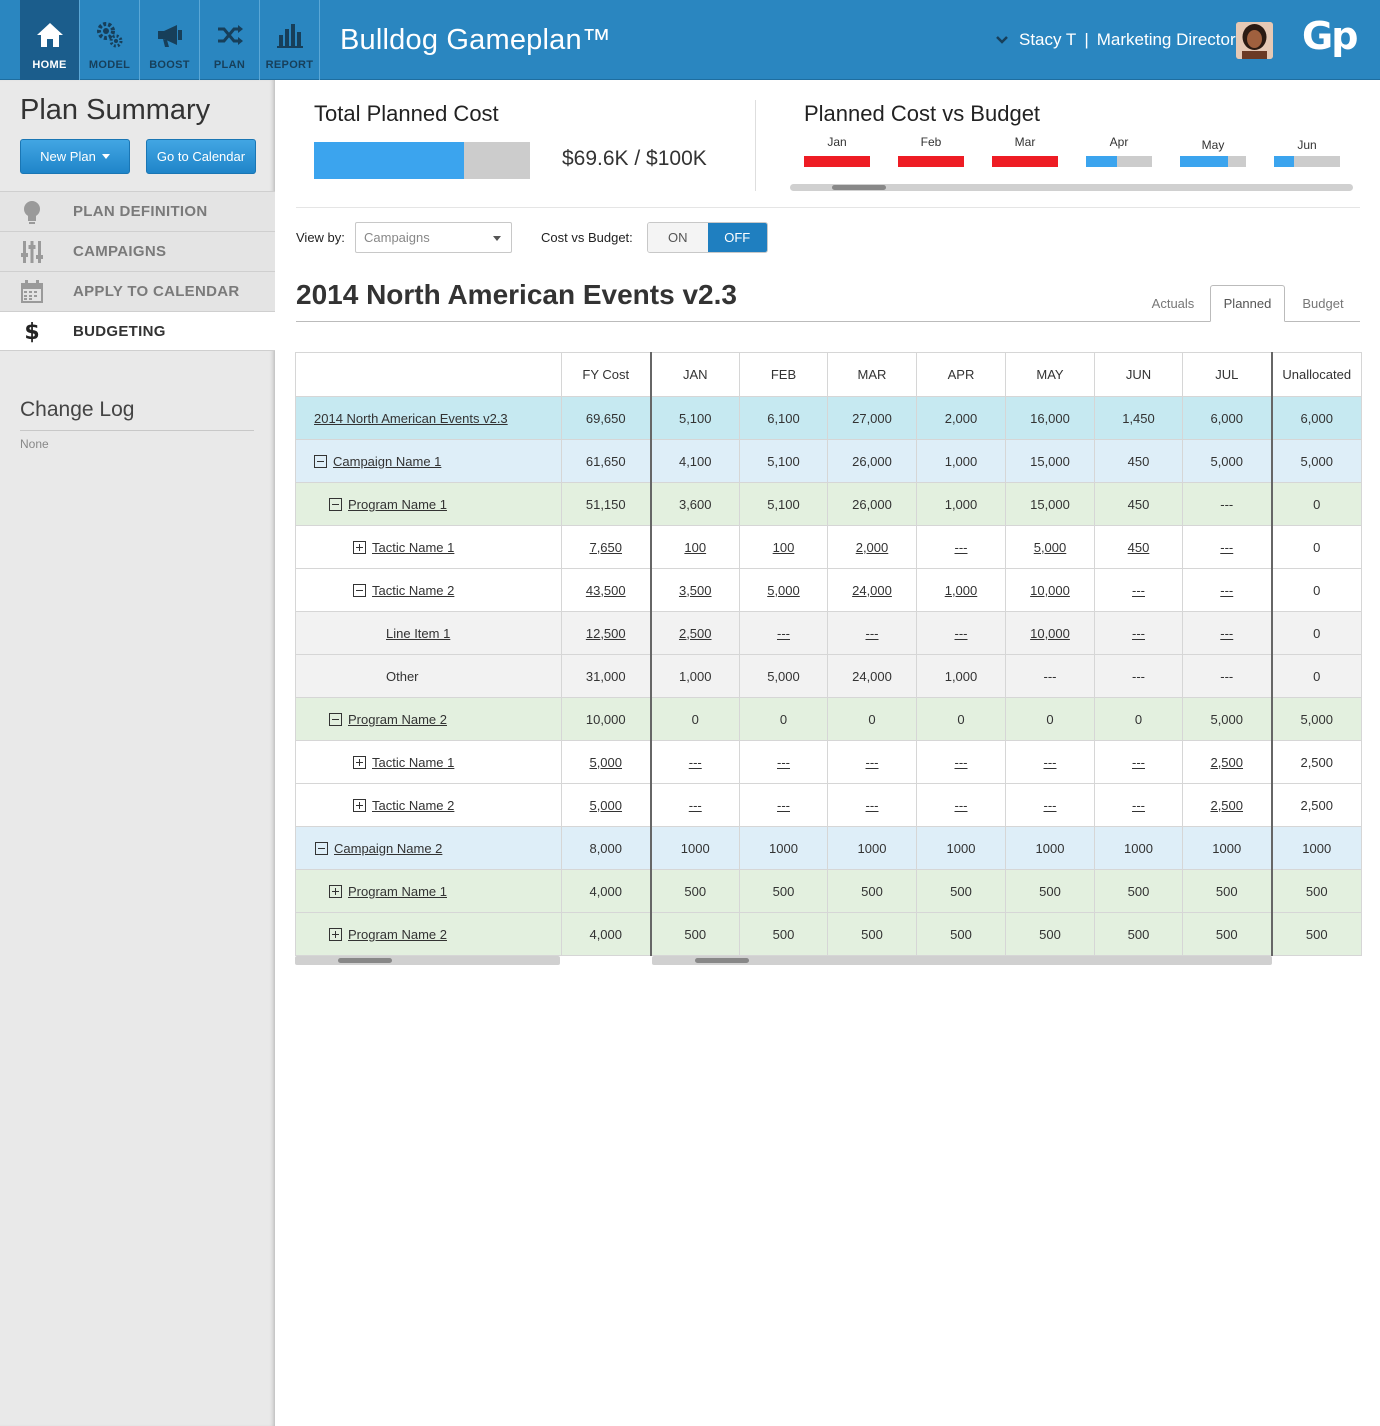  I want to click on editable-value: 2,000, so click(872, 547).